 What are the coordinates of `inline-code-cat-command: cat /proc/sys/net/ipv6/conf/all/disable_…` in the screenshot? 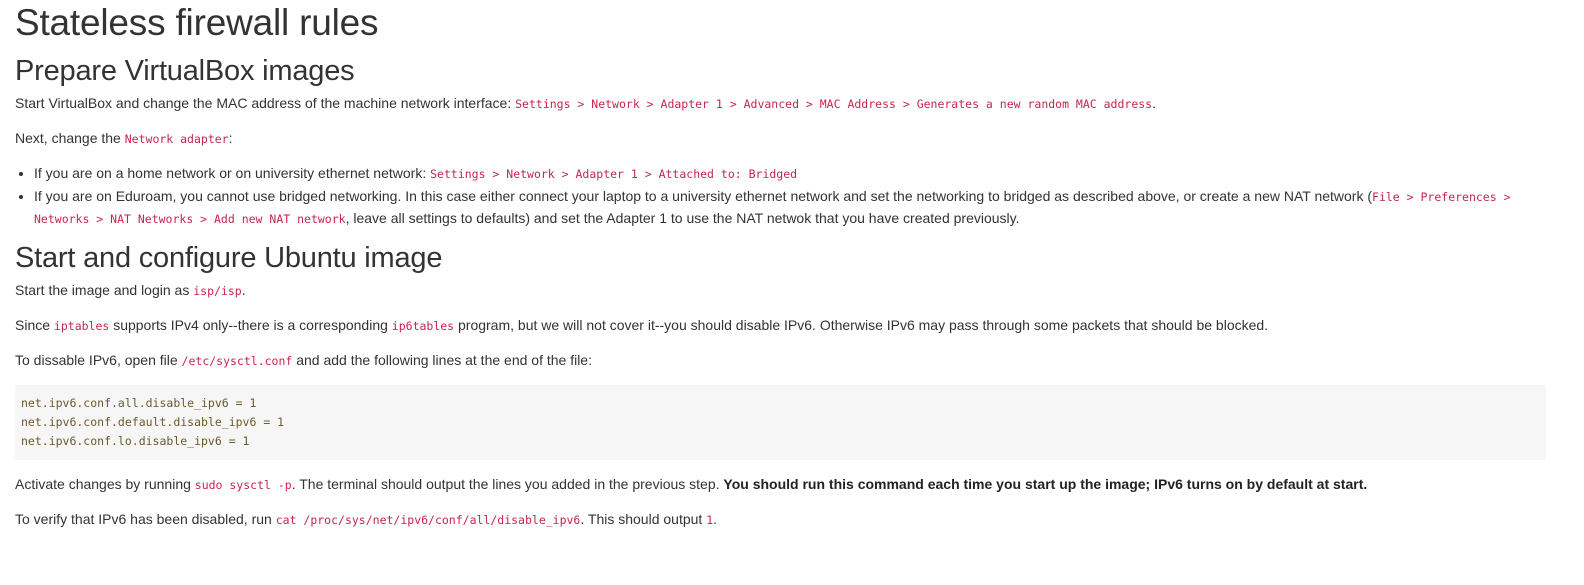 It's located at (428, 520).